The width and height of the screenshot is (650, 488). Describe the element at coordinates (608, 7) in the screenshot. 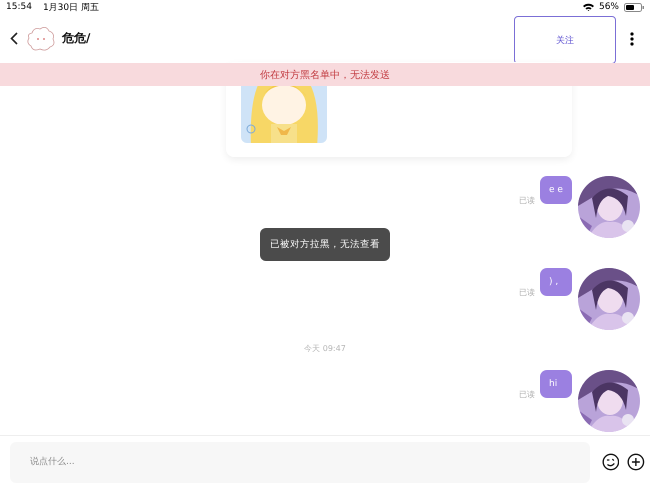

I see `battery-percent: 56%` at that location.